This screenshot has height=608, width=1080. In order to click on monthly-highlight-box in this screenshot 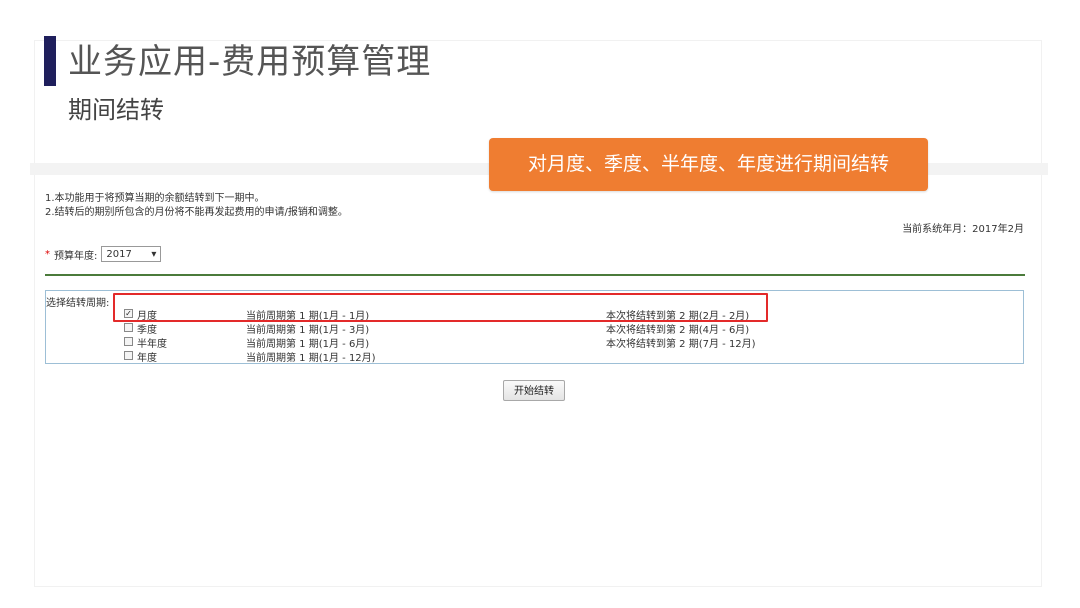, I will do `click(440, 307)`.